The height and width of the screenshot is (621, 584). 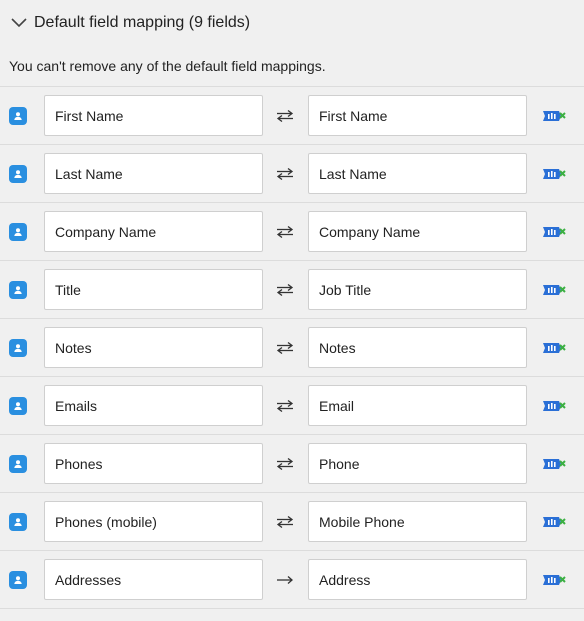 I want to click on mapping-row: Phones (mobile) Mobile Phone, so click(x=292, y=522).